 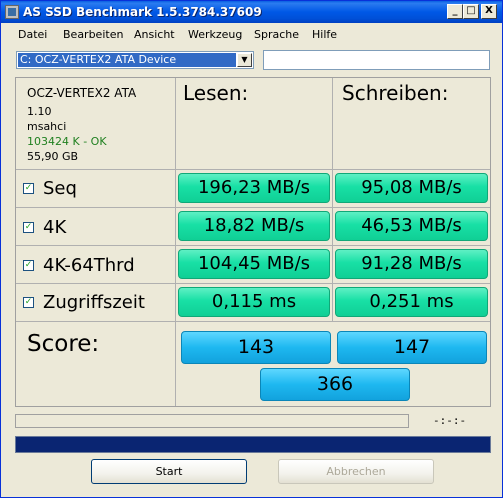 I want to click on 4k64-label: 4K-64Thrd, so click(x=89, y=265).